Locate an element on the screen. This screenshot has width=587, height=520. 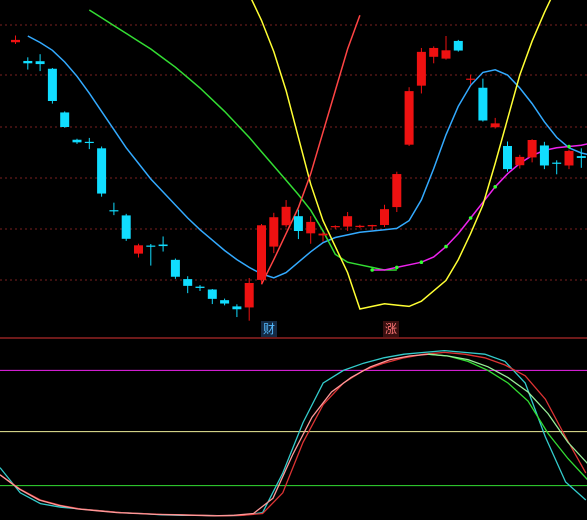
marker-cai: 财 is located at coordinates (269, 329).